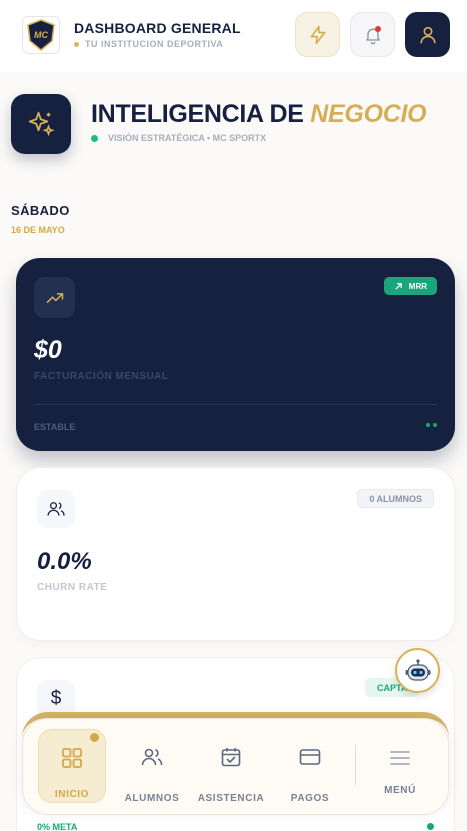  What do you see at coordinates (101, 376) in the screenshot?
I see `revenue-label: FACTURACIÓN MENSUAL` at bounding box center [101, 376].